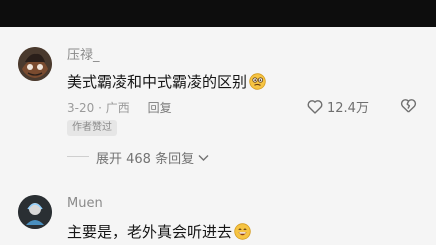  I want to click on broken-heart-icon, so click(408, 106).